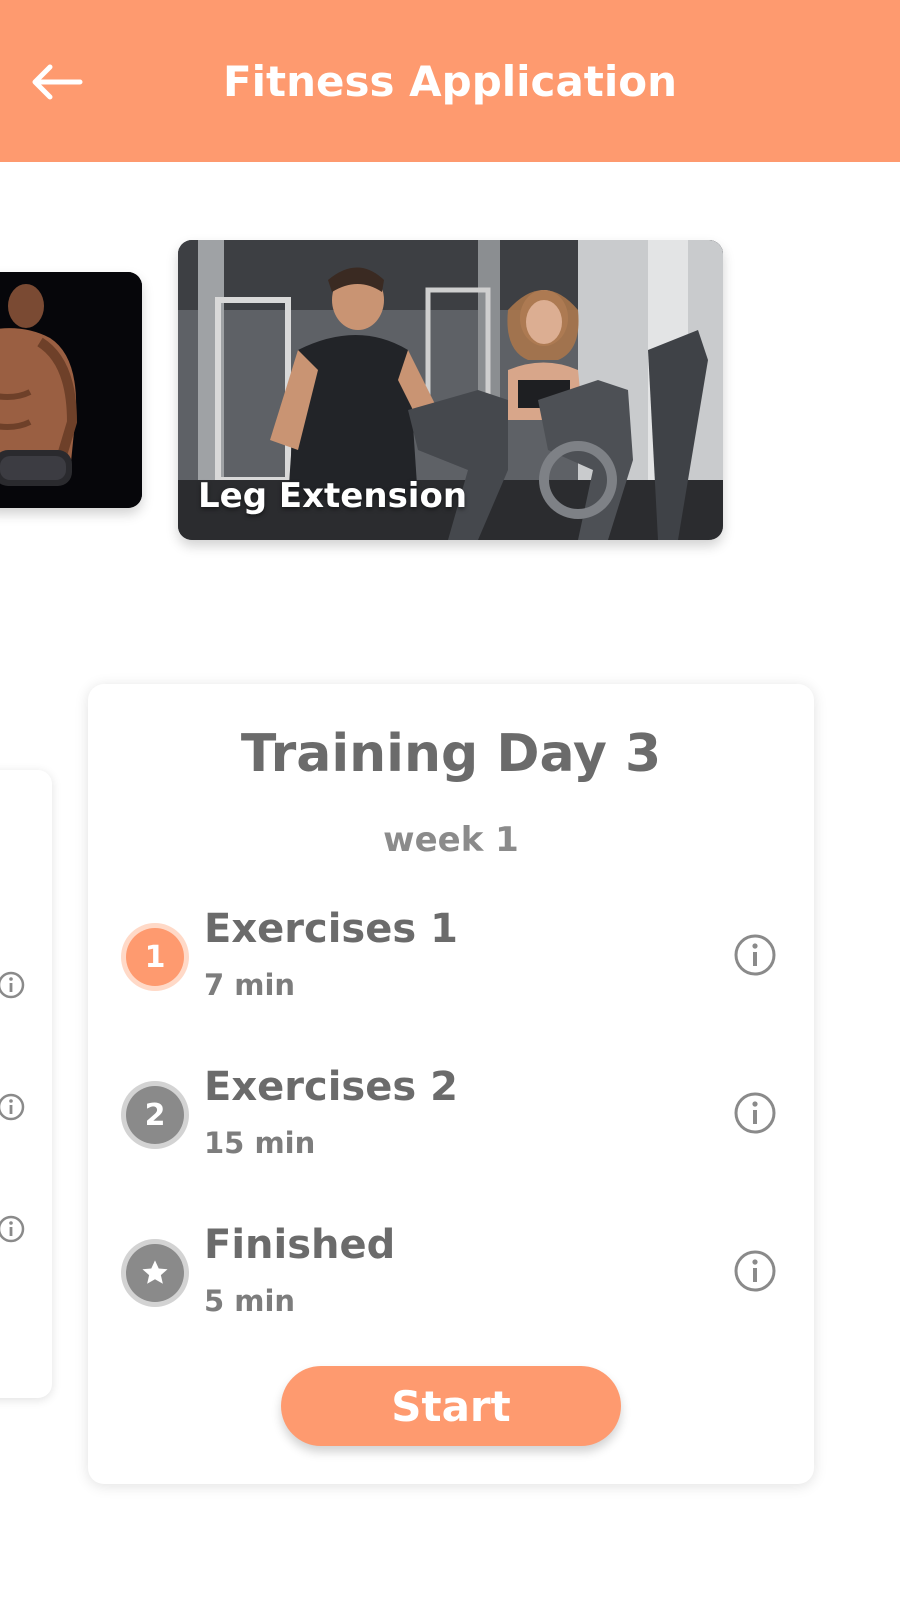  Describe the element at coordinates (451, 1115) in the screenshot. I see `step-item-exercises-2: 2 Exercises 2 15 min` at that location.